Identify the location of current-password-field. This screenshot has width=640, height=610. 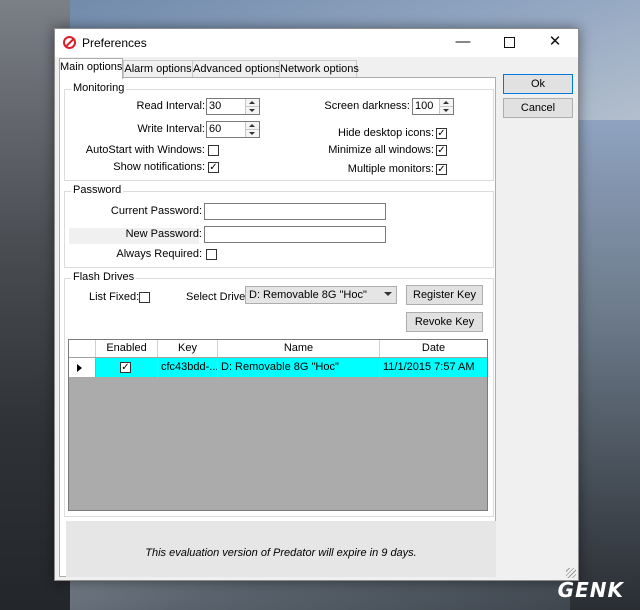
(295, 211).